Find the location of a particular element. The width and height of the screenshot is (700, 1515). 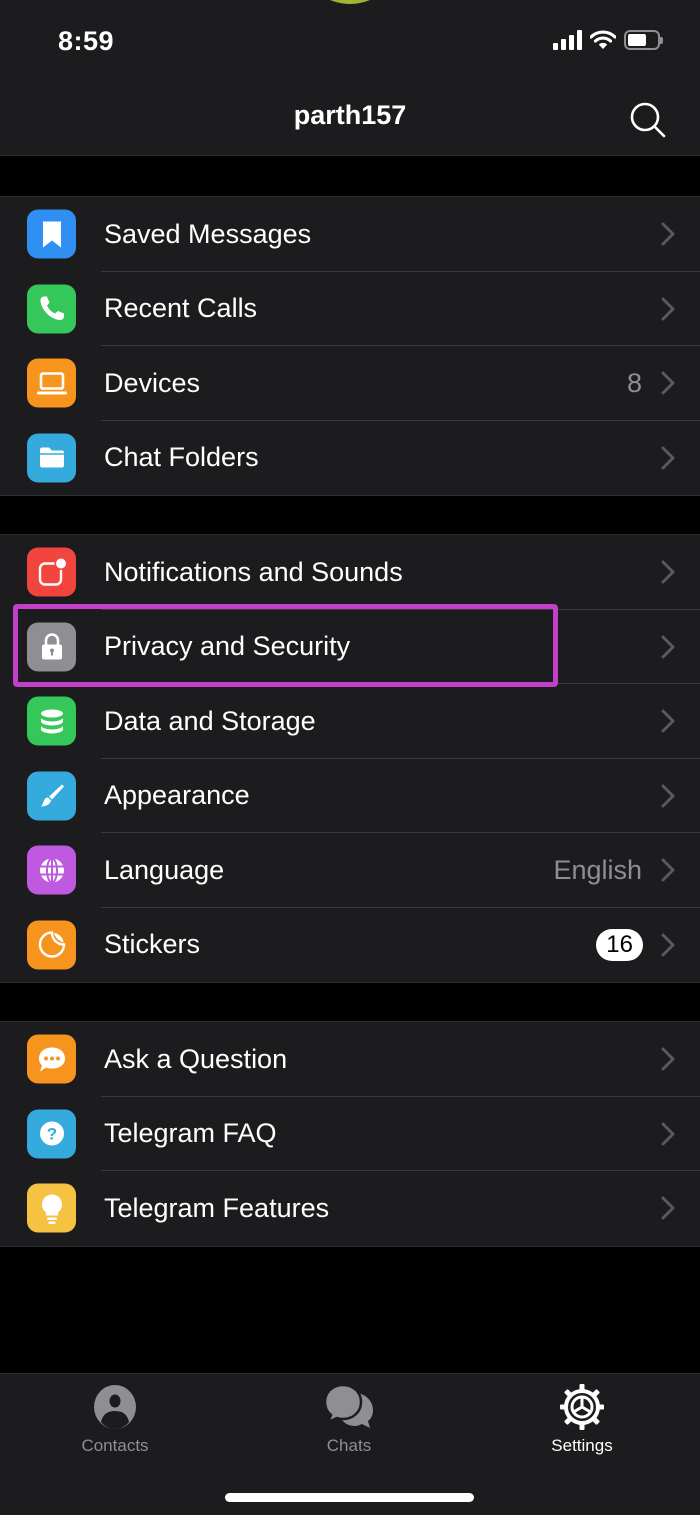

settings-item-stickers: Stickers 16 is located at coordinates (350, 945).